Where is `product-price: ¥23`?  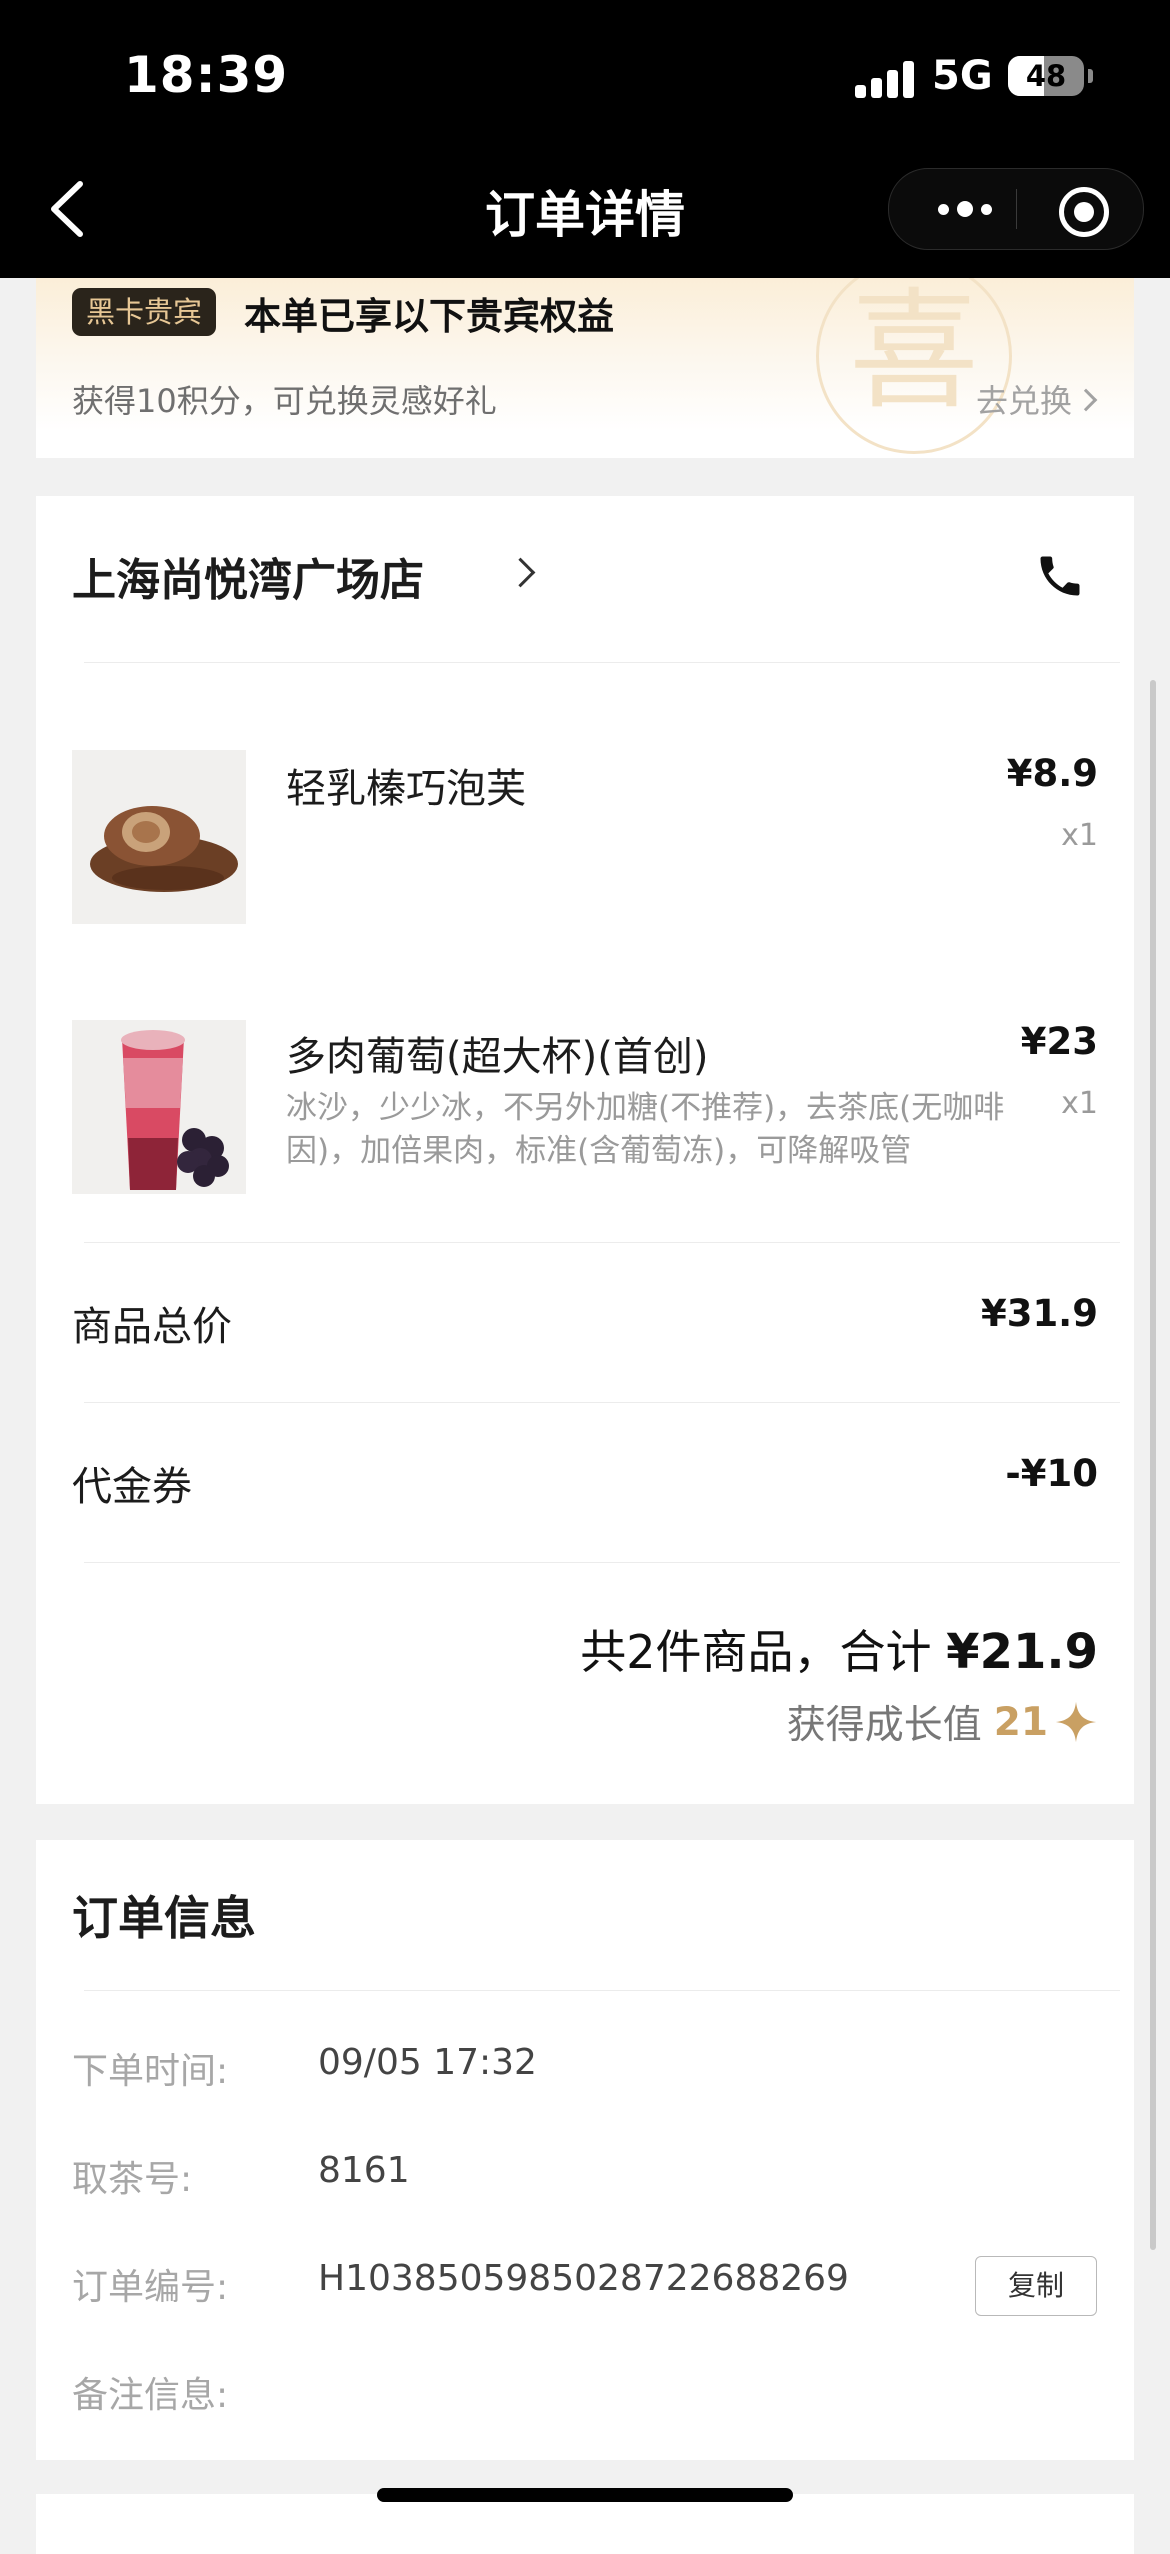
product-price: ¥23 is located at coordinates (1059, 1041).